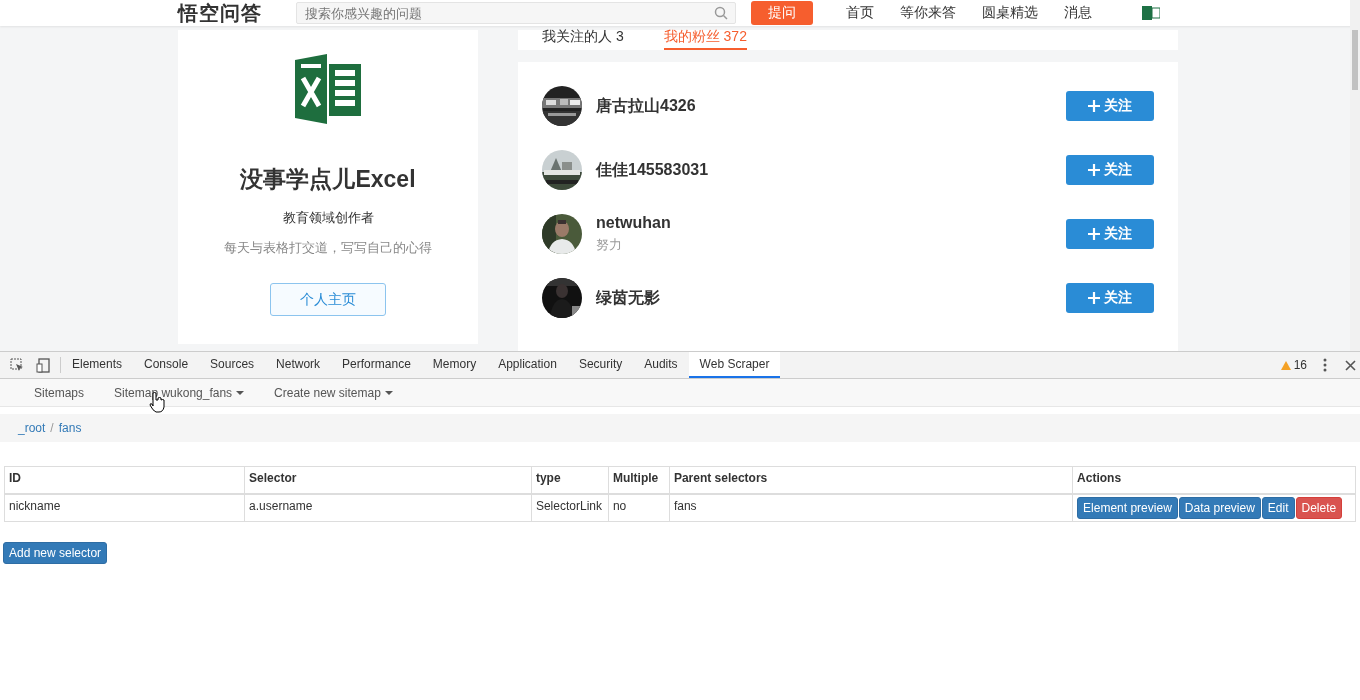 This screenshot has width=1360, height=700. Describe the element at coordinates (734, 365) in the screenshot. I see `devtools-tab: Web Scraper` at that location.